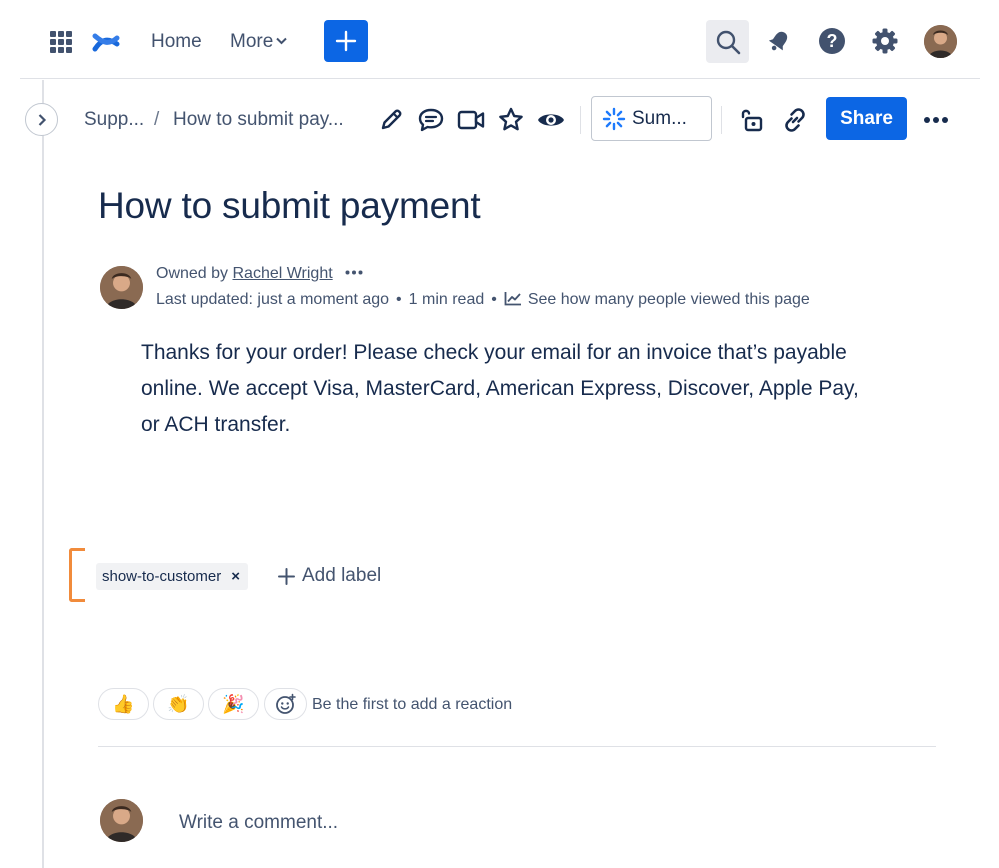 Image resolution: width=999 pixels, height=868 pixels. I want to click on eye-icon, so click(551, 120).